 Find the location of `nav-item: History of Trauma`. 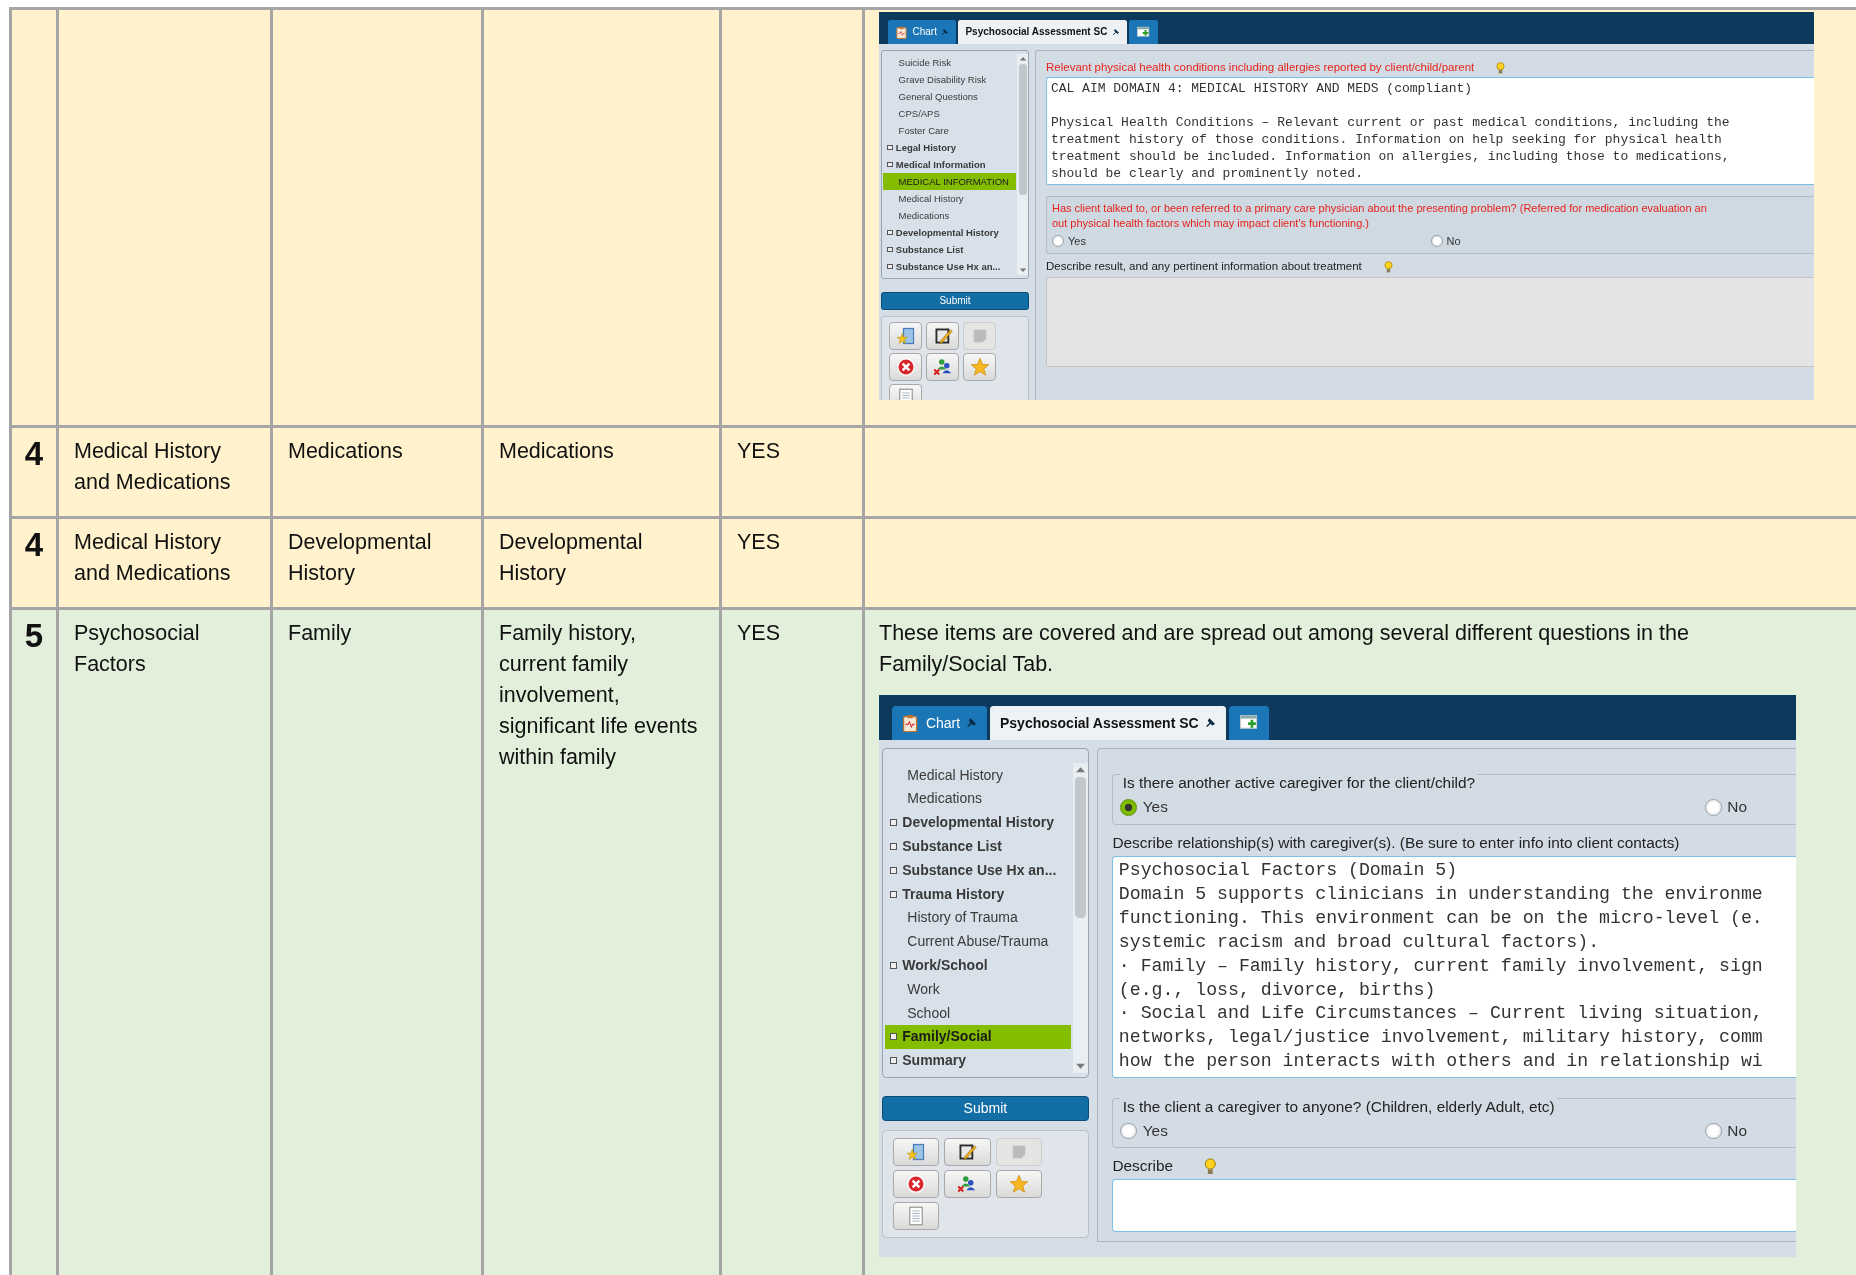

nav-item: History of Trauma is located at coordinates (977, 917).